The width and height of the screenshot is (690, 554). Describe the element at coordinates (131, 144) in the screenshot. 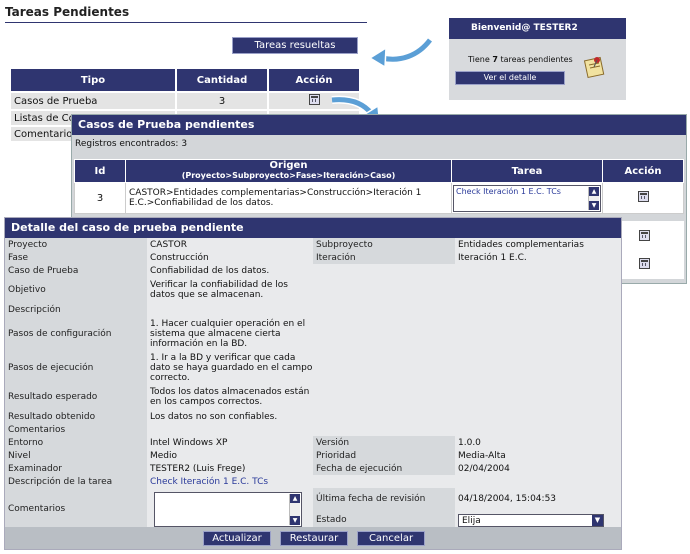

I see `records-found: Registros encontrados: 3` at that location.